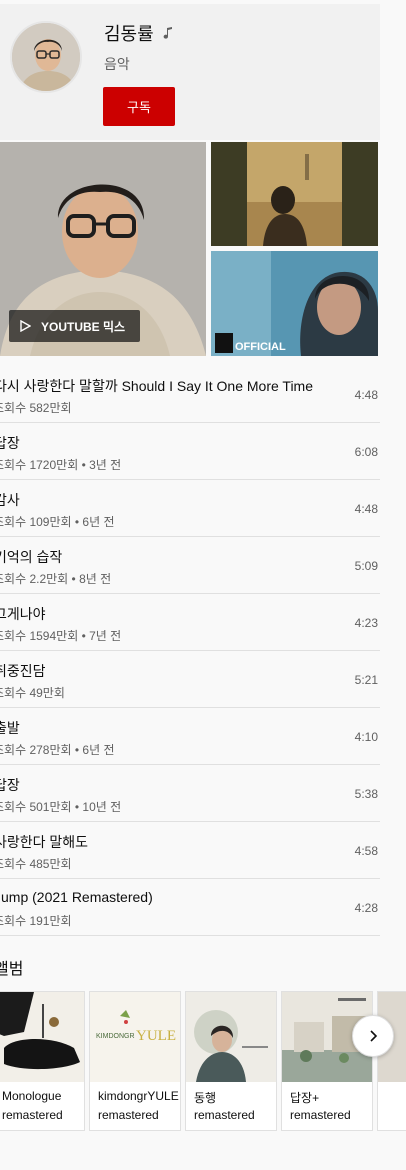  What do you see at coordinates (46, 57) in the screenshot?
I see `artist-avatar` at bounding box center [46, 57].